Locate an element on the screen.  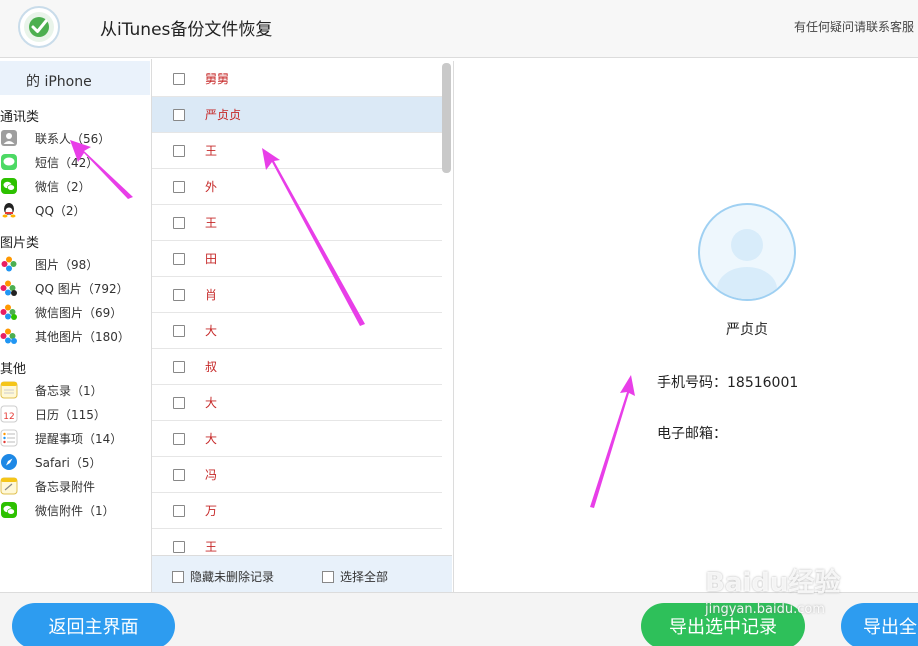
table-row: 舅舅 is located at coordinates (297, 79).